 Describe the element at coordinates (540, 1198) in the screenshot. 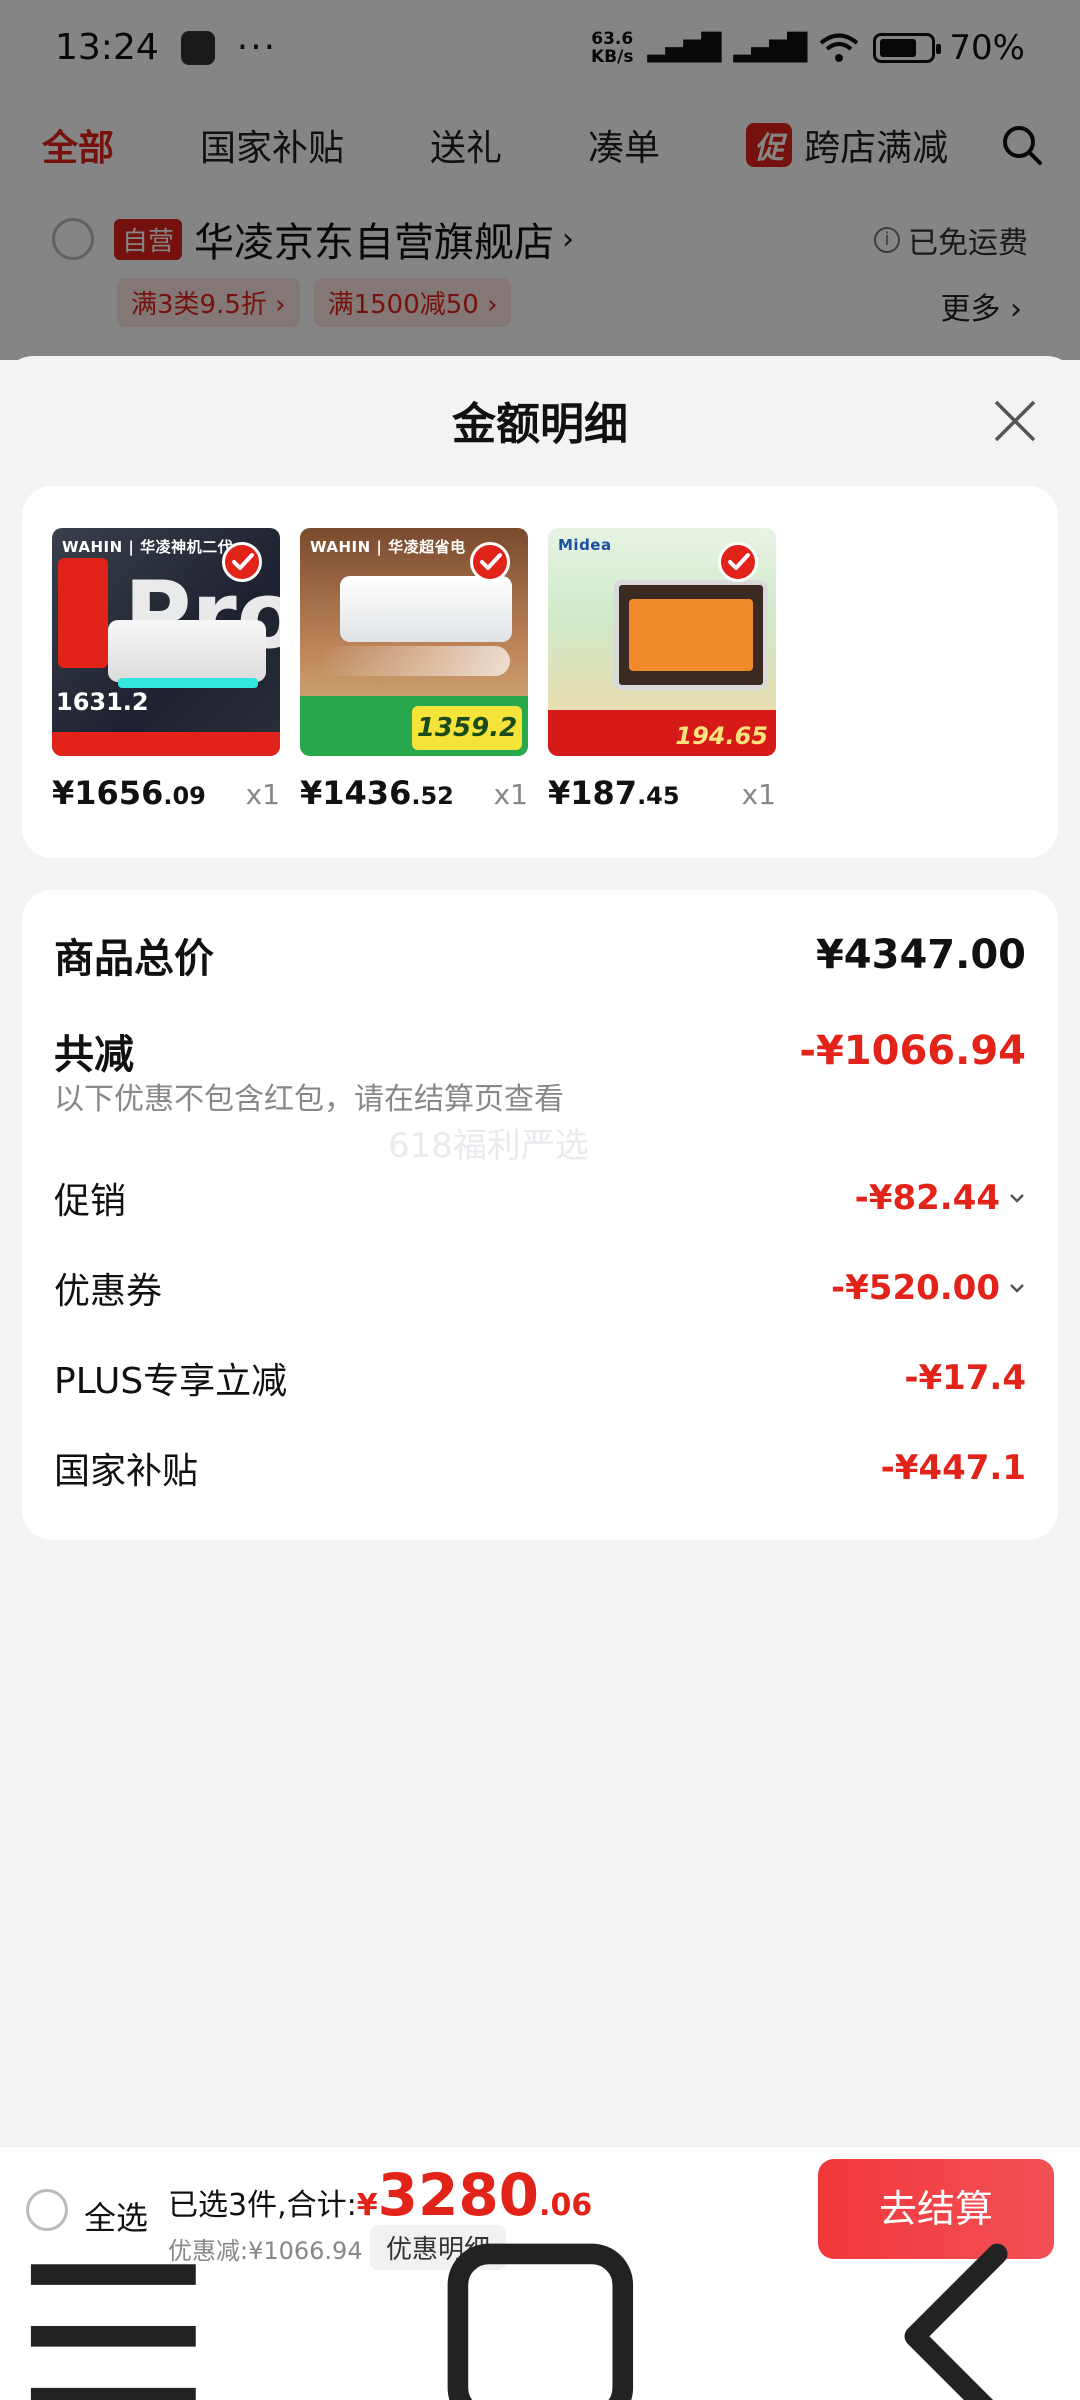

I see `promotion-row: 促销 -¥82.44` at that location.